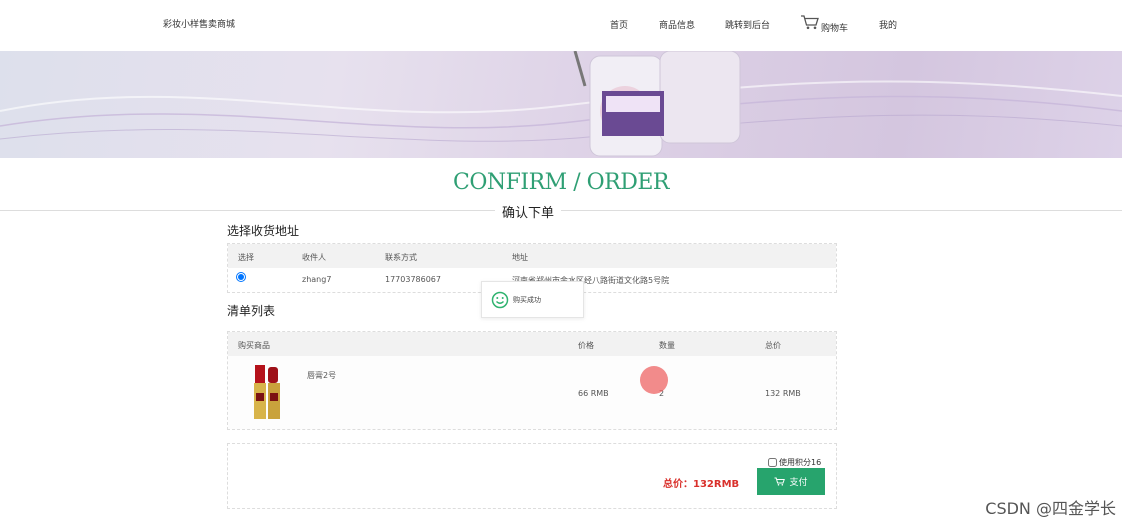  I want to click on order-summary, so click(532, 476).